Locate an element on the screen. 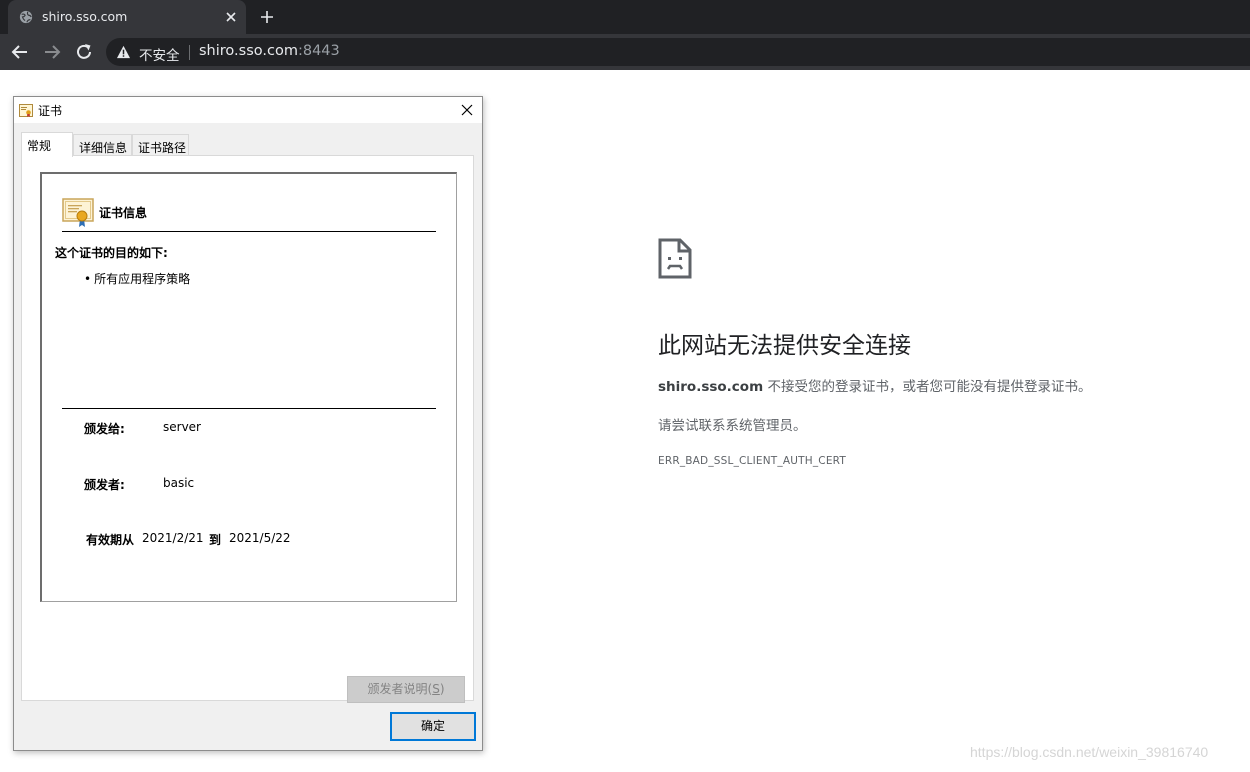 This screenshot has width=1250, height=772. issued-by-value: basic is located at coordinates (179, 483).